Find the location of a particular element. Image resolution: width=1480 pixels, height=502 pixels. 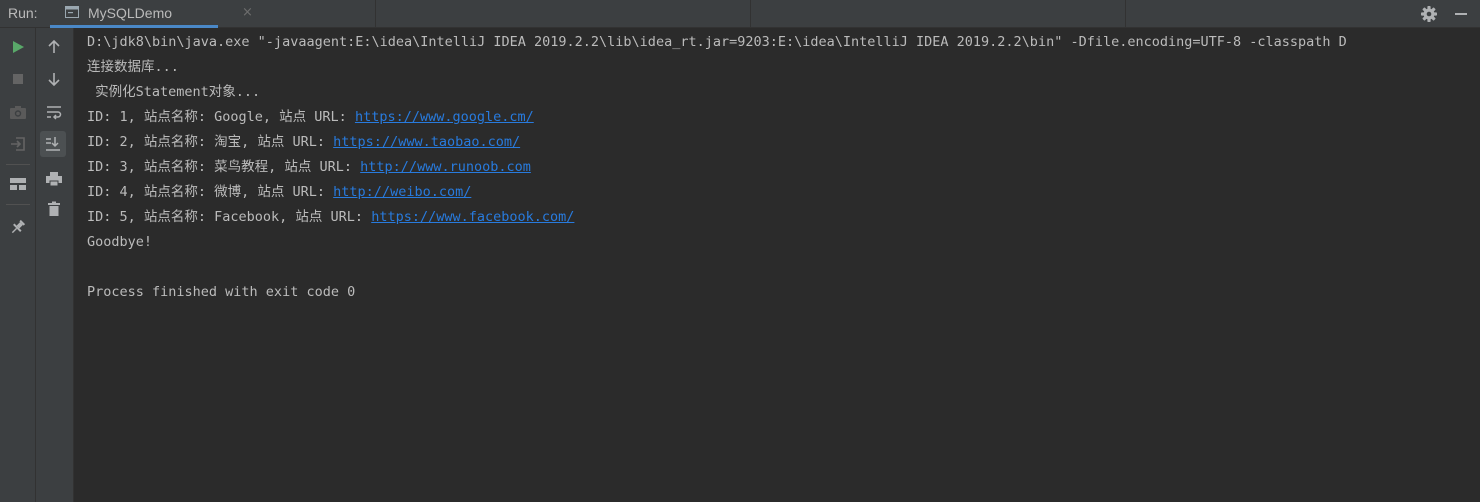

console-line: Goodbye! is located at coordinates (119, 242).